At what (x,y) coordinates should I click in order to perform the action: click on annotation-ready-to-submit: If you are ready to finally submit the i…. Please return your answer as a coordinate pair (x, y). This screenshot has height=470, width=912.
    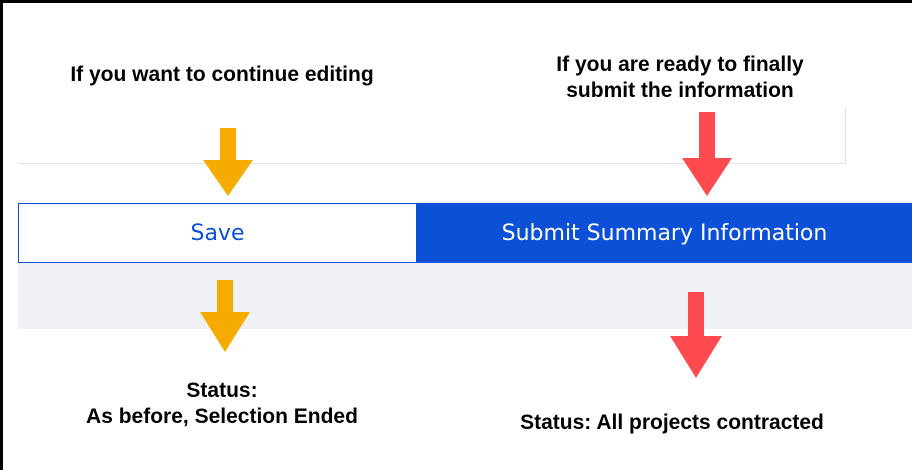
    Looking at the image, I should click on (680, 78).